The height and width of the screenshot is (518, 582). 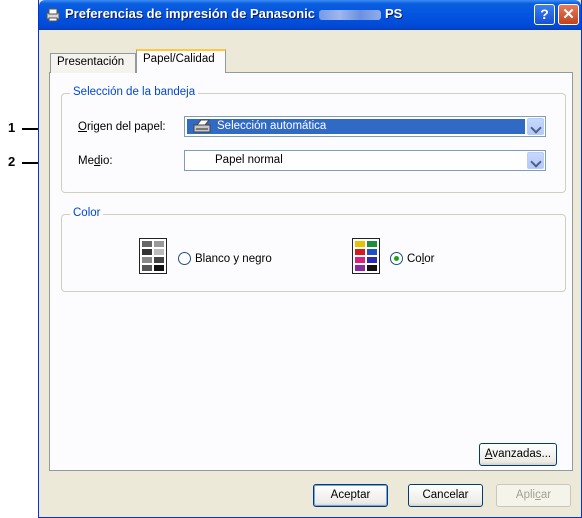 I want to click on apply-button: Aplicar, so click(x=533, y=495).